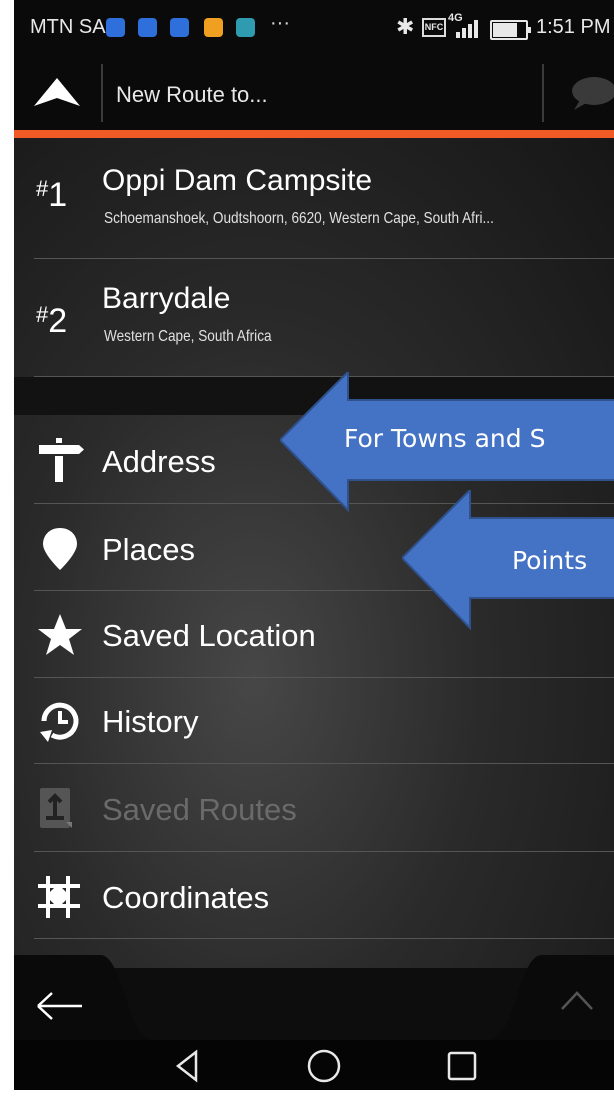 The height and width of the screenshot is (1100, 614). I want to click on rank-badge: #2, so click(52, 321).